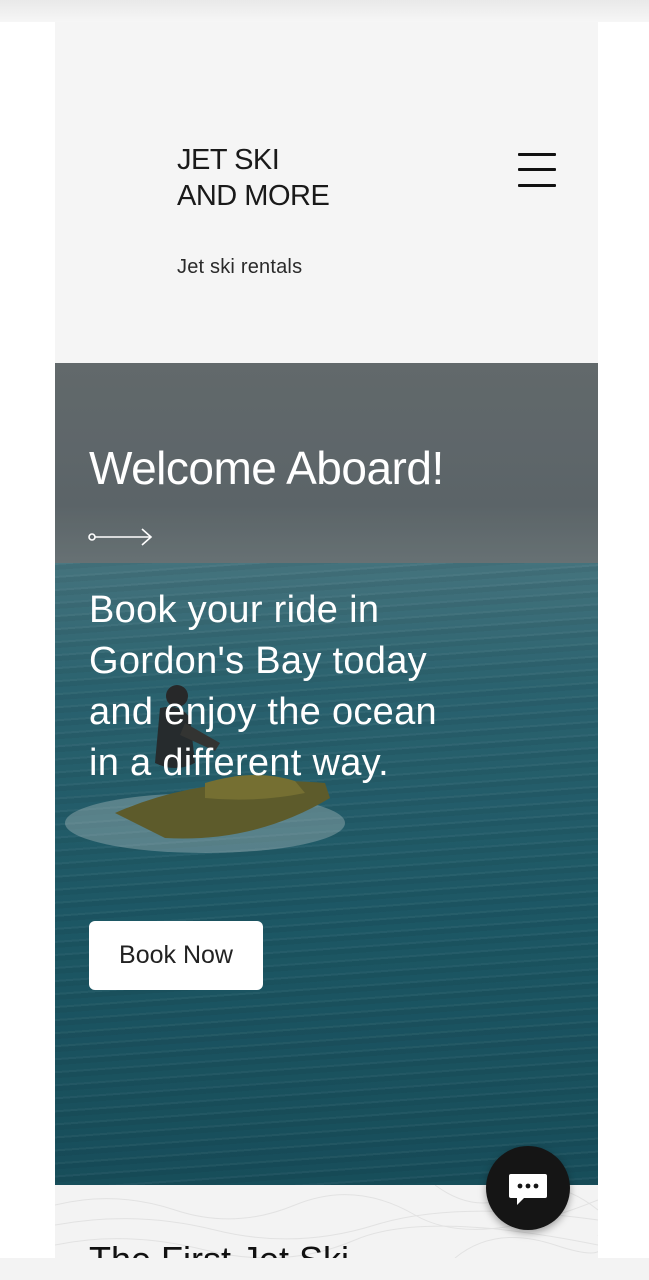  I want to click on arrow-right-icon, so click(120, 537).